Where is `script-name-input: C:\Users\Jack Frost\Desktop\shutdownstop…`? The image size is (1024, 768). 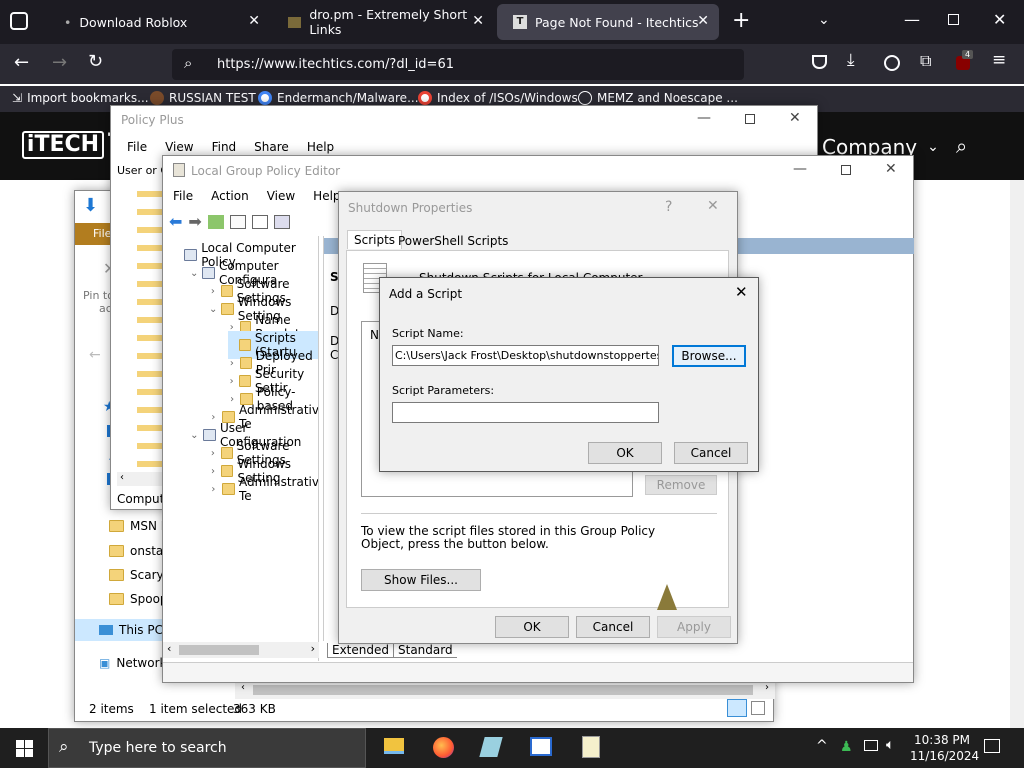 script-name-input: C:\Users\Jack Frost\Desktop\shutdownstop… is located at coordinates (525, 355).